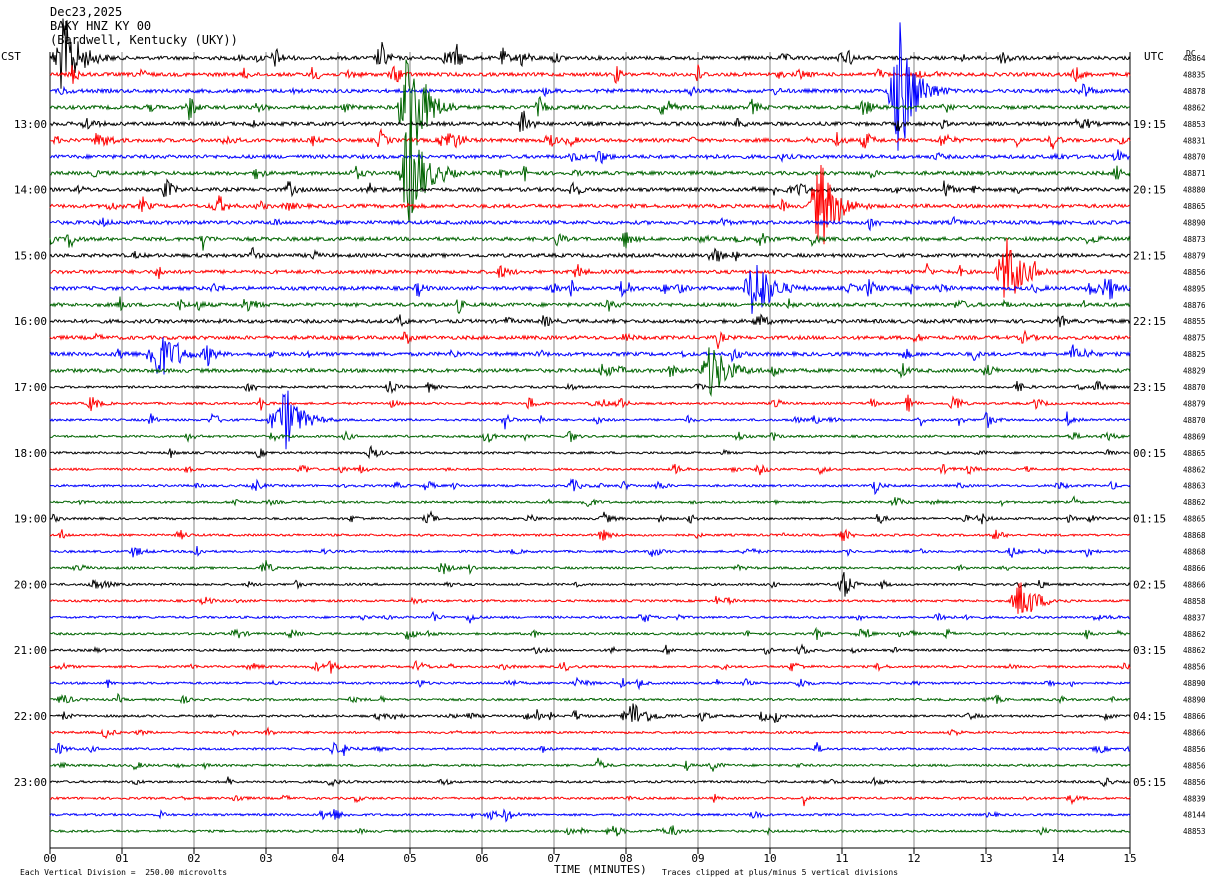 This screenshot has width=1210, height=886. I want to click on right-hour-label: 02:15, so click(1149, 584).